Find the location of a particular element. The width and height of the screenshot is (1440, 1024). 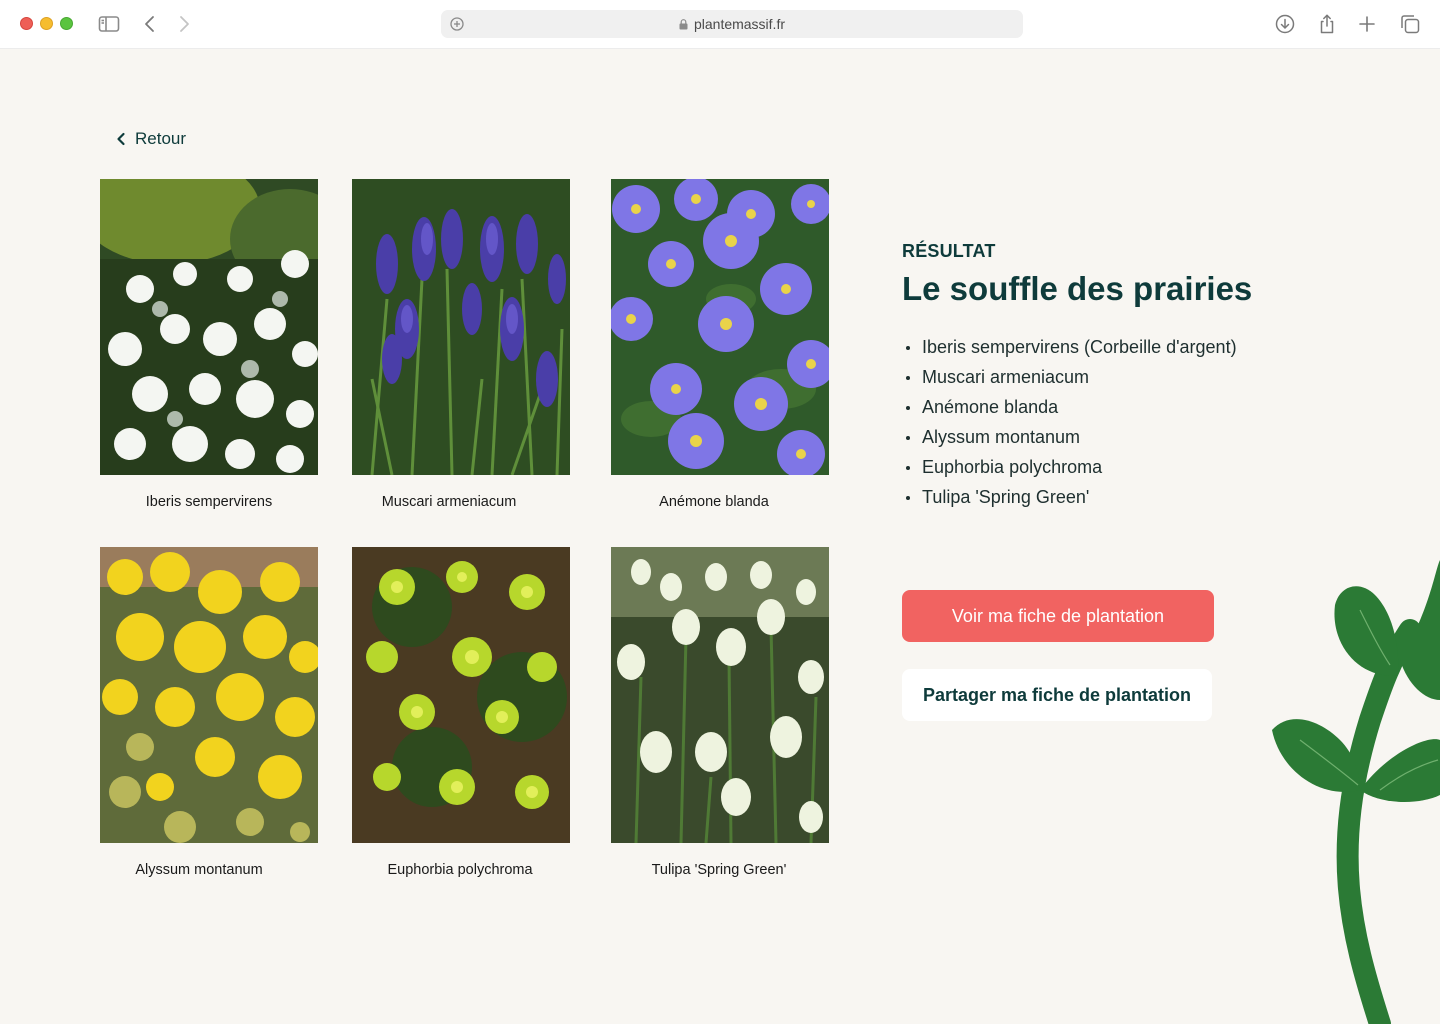

view-planting-sheet-button: Voir ma fiche de plantation is located at coordinates (1058, 616).